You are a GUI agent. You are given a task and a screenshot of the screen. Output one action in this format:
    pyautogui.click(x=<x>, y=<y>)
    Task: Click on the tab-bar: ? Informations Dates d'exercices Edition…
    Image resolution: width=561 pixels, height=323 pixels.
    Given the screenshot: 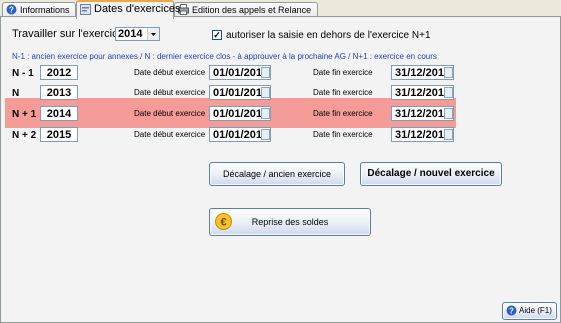 What is the action you would take?
    pyautogui.click(x=280, y=9)
    